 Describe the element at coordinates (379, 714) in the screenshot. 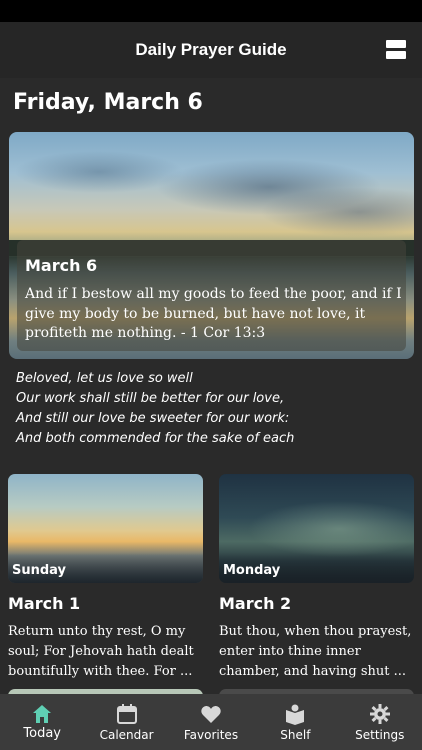

I see `gear-icon` at that location.